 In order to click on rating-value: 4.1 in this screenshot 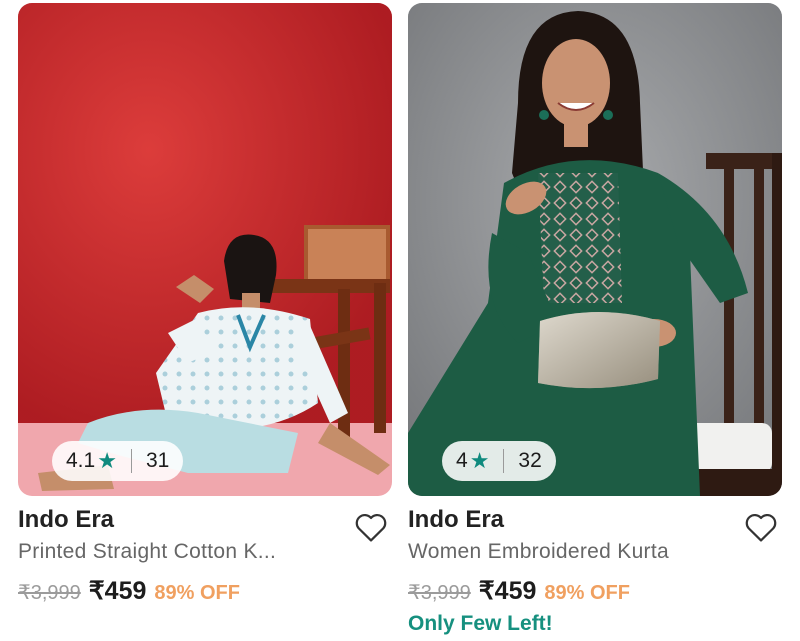, I will do `click(81, 460)`.